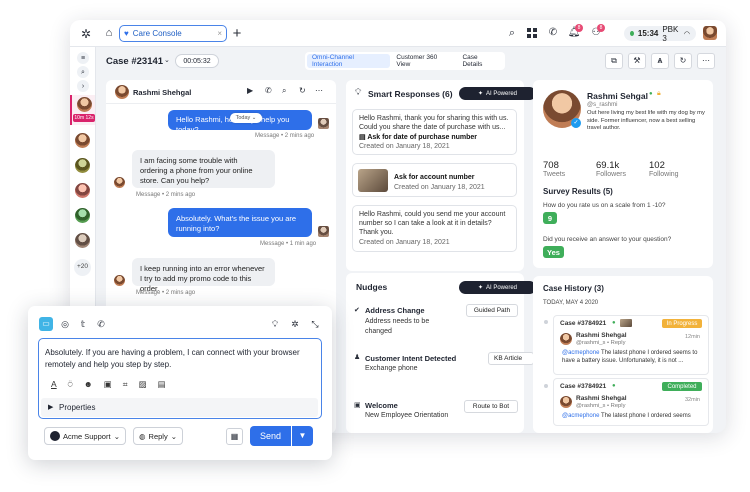  I want to click on translate-icon: Ѧ, so click(660, 61).